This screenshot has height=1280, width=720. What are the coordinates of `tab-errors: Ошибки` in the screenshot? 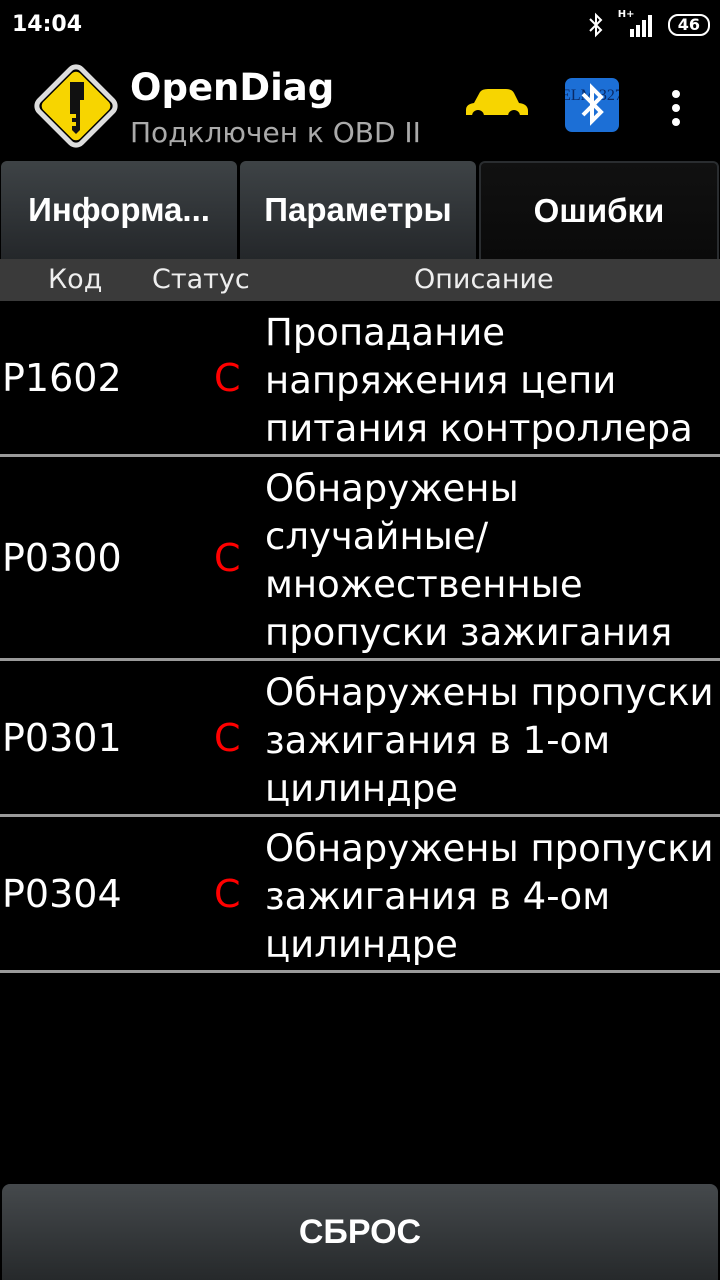 It's located at (599, 210).